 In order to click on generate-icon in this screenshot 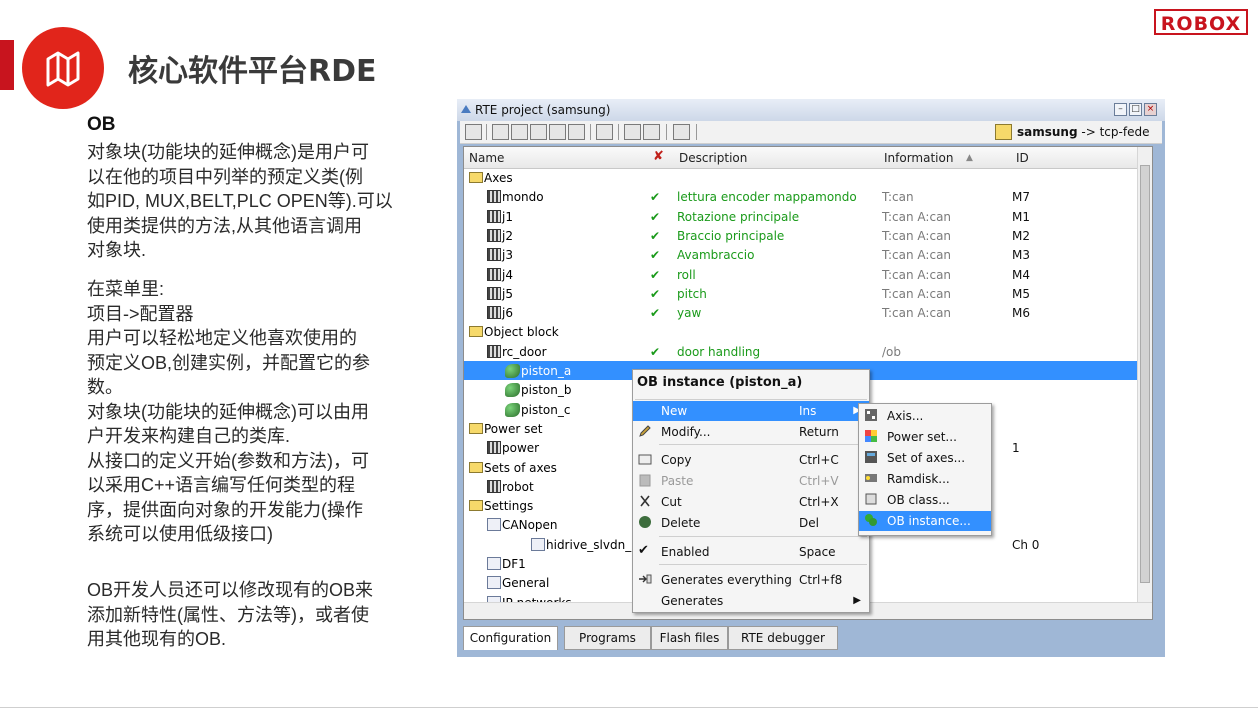, I will do `click(645, 579)`.